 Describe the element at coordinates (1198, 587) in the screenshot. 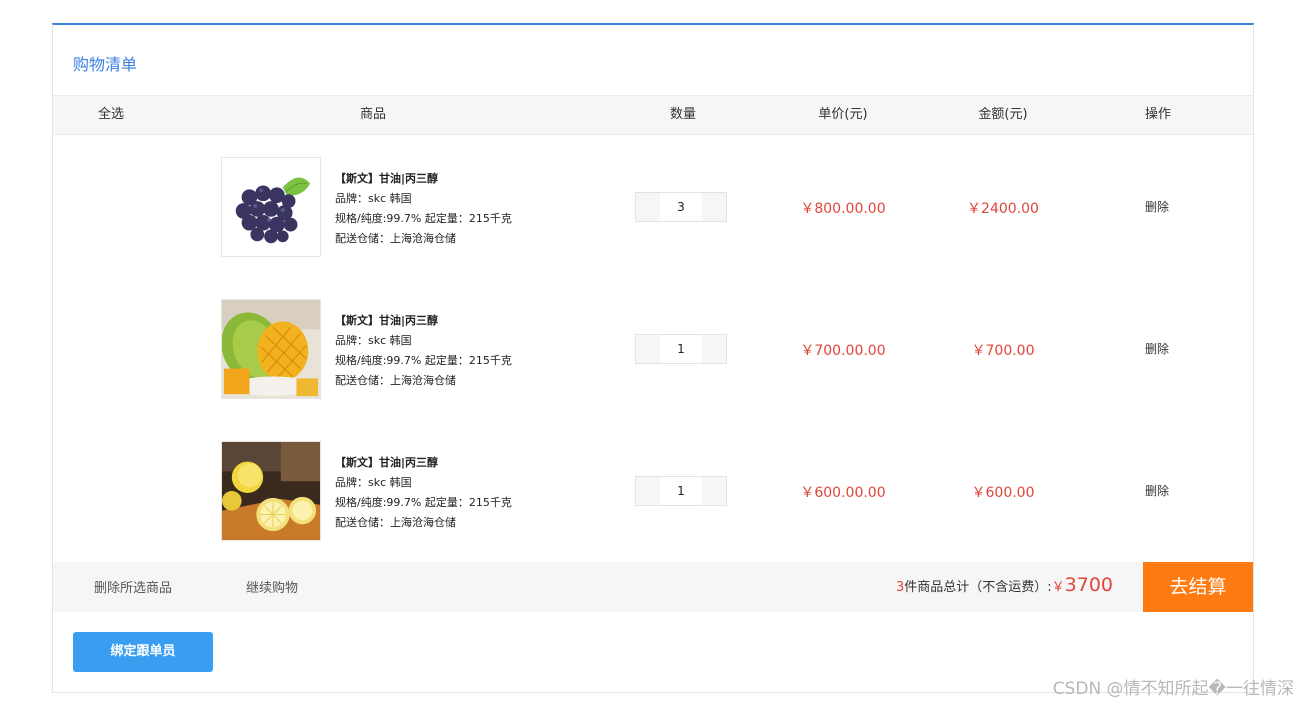

I see `checkout-button: 去结算` at that location.